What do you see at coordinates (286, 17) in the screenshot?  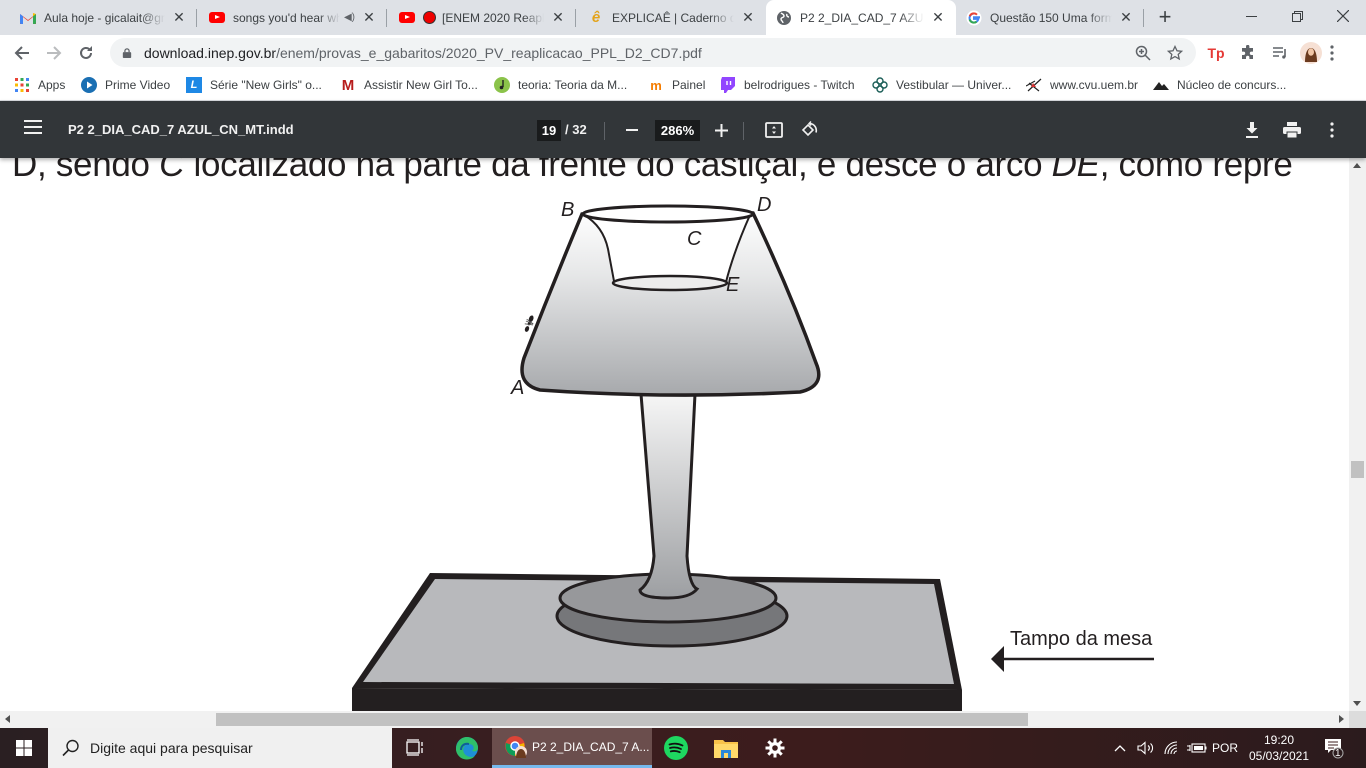 I see `tab-title: songs you'd hear while` at bounding box center [286, 17].